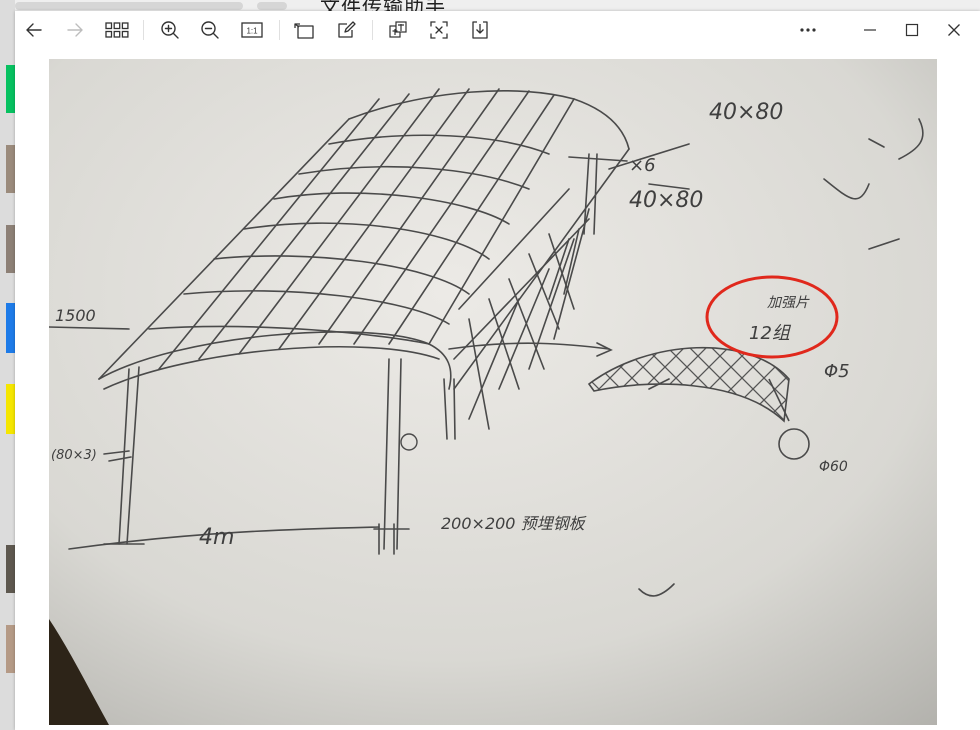  I want to click on background-search-bar, so click(129, 6).